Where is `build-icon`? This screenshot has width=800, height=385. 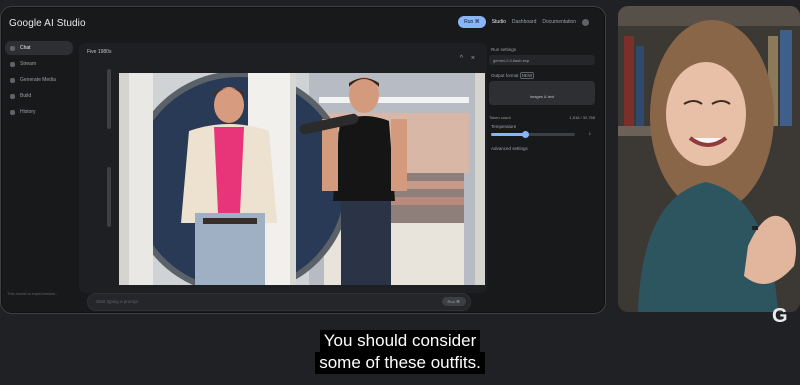 build-icon is located at coordinates (12, 96).